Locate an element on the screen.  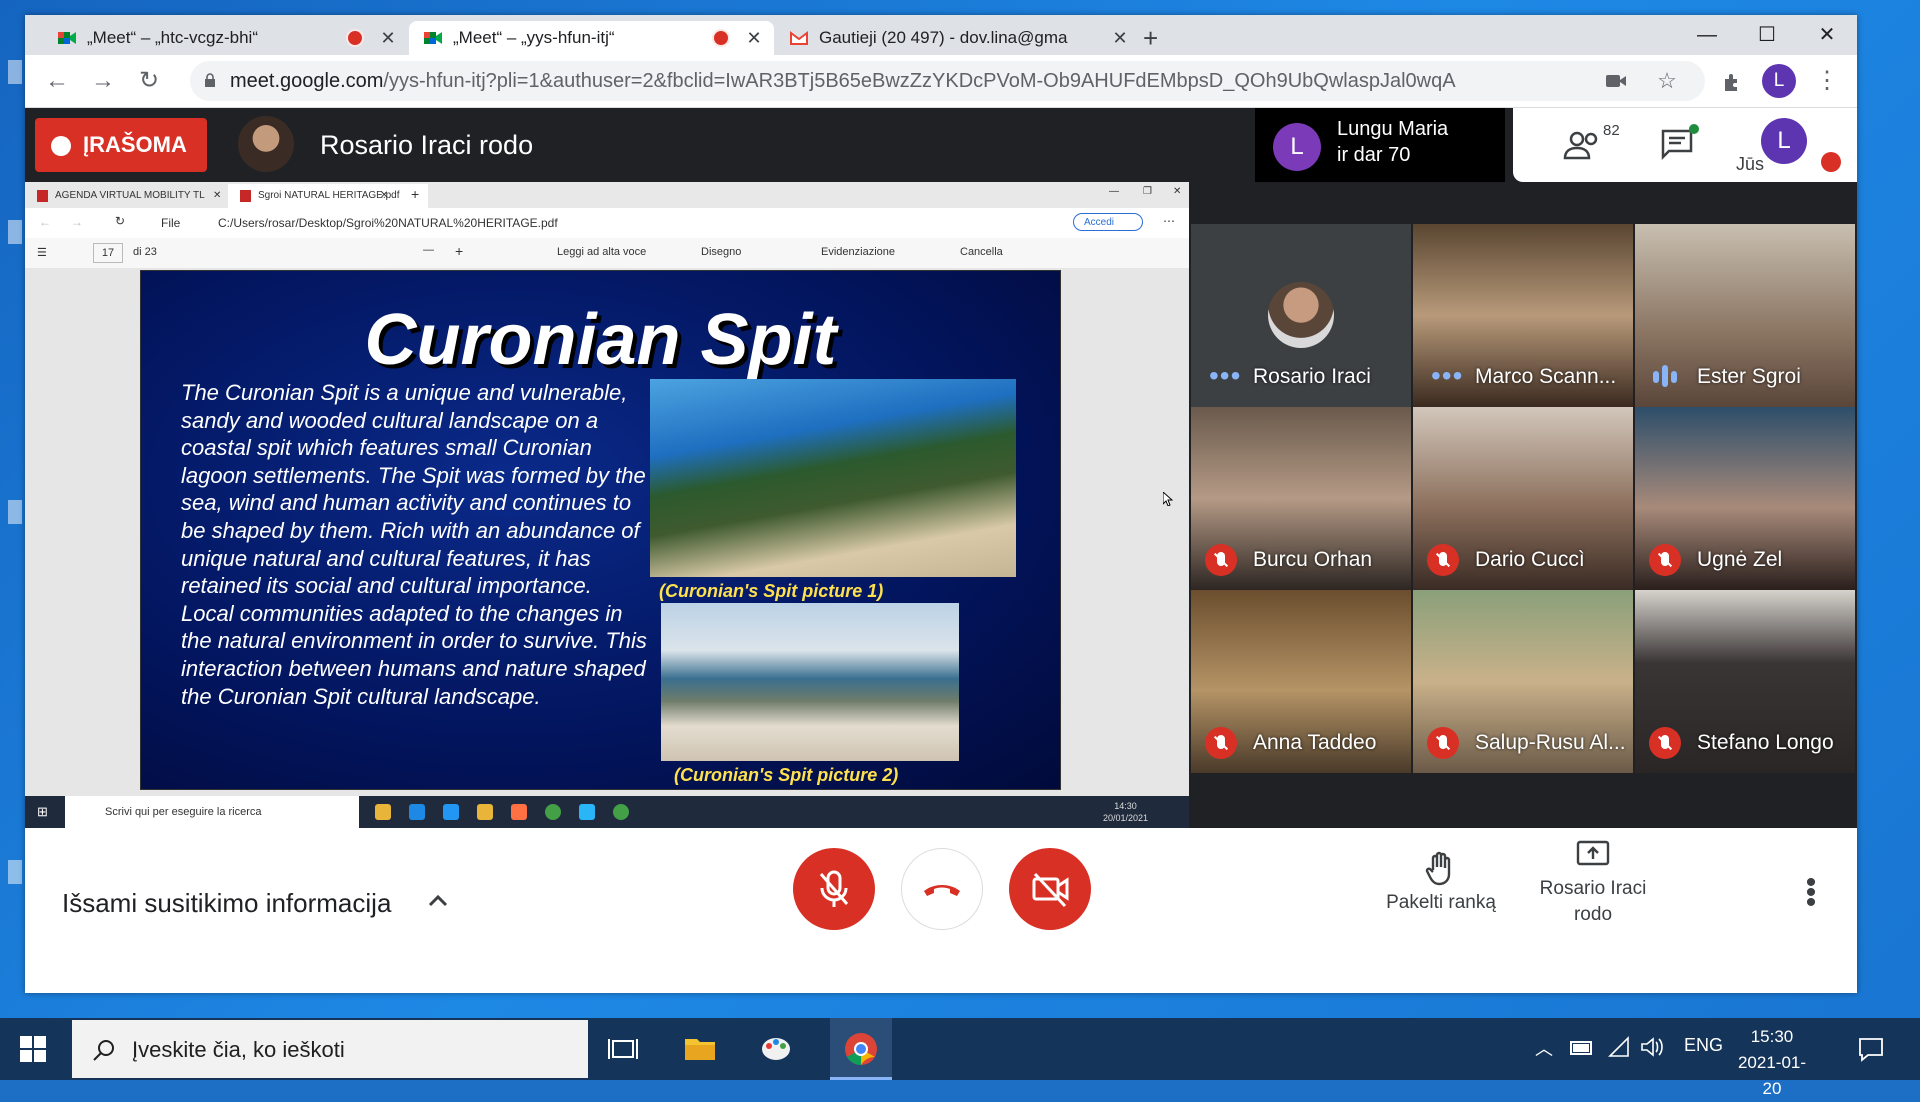
volume-icon is located at coordinates (1652, 1047).